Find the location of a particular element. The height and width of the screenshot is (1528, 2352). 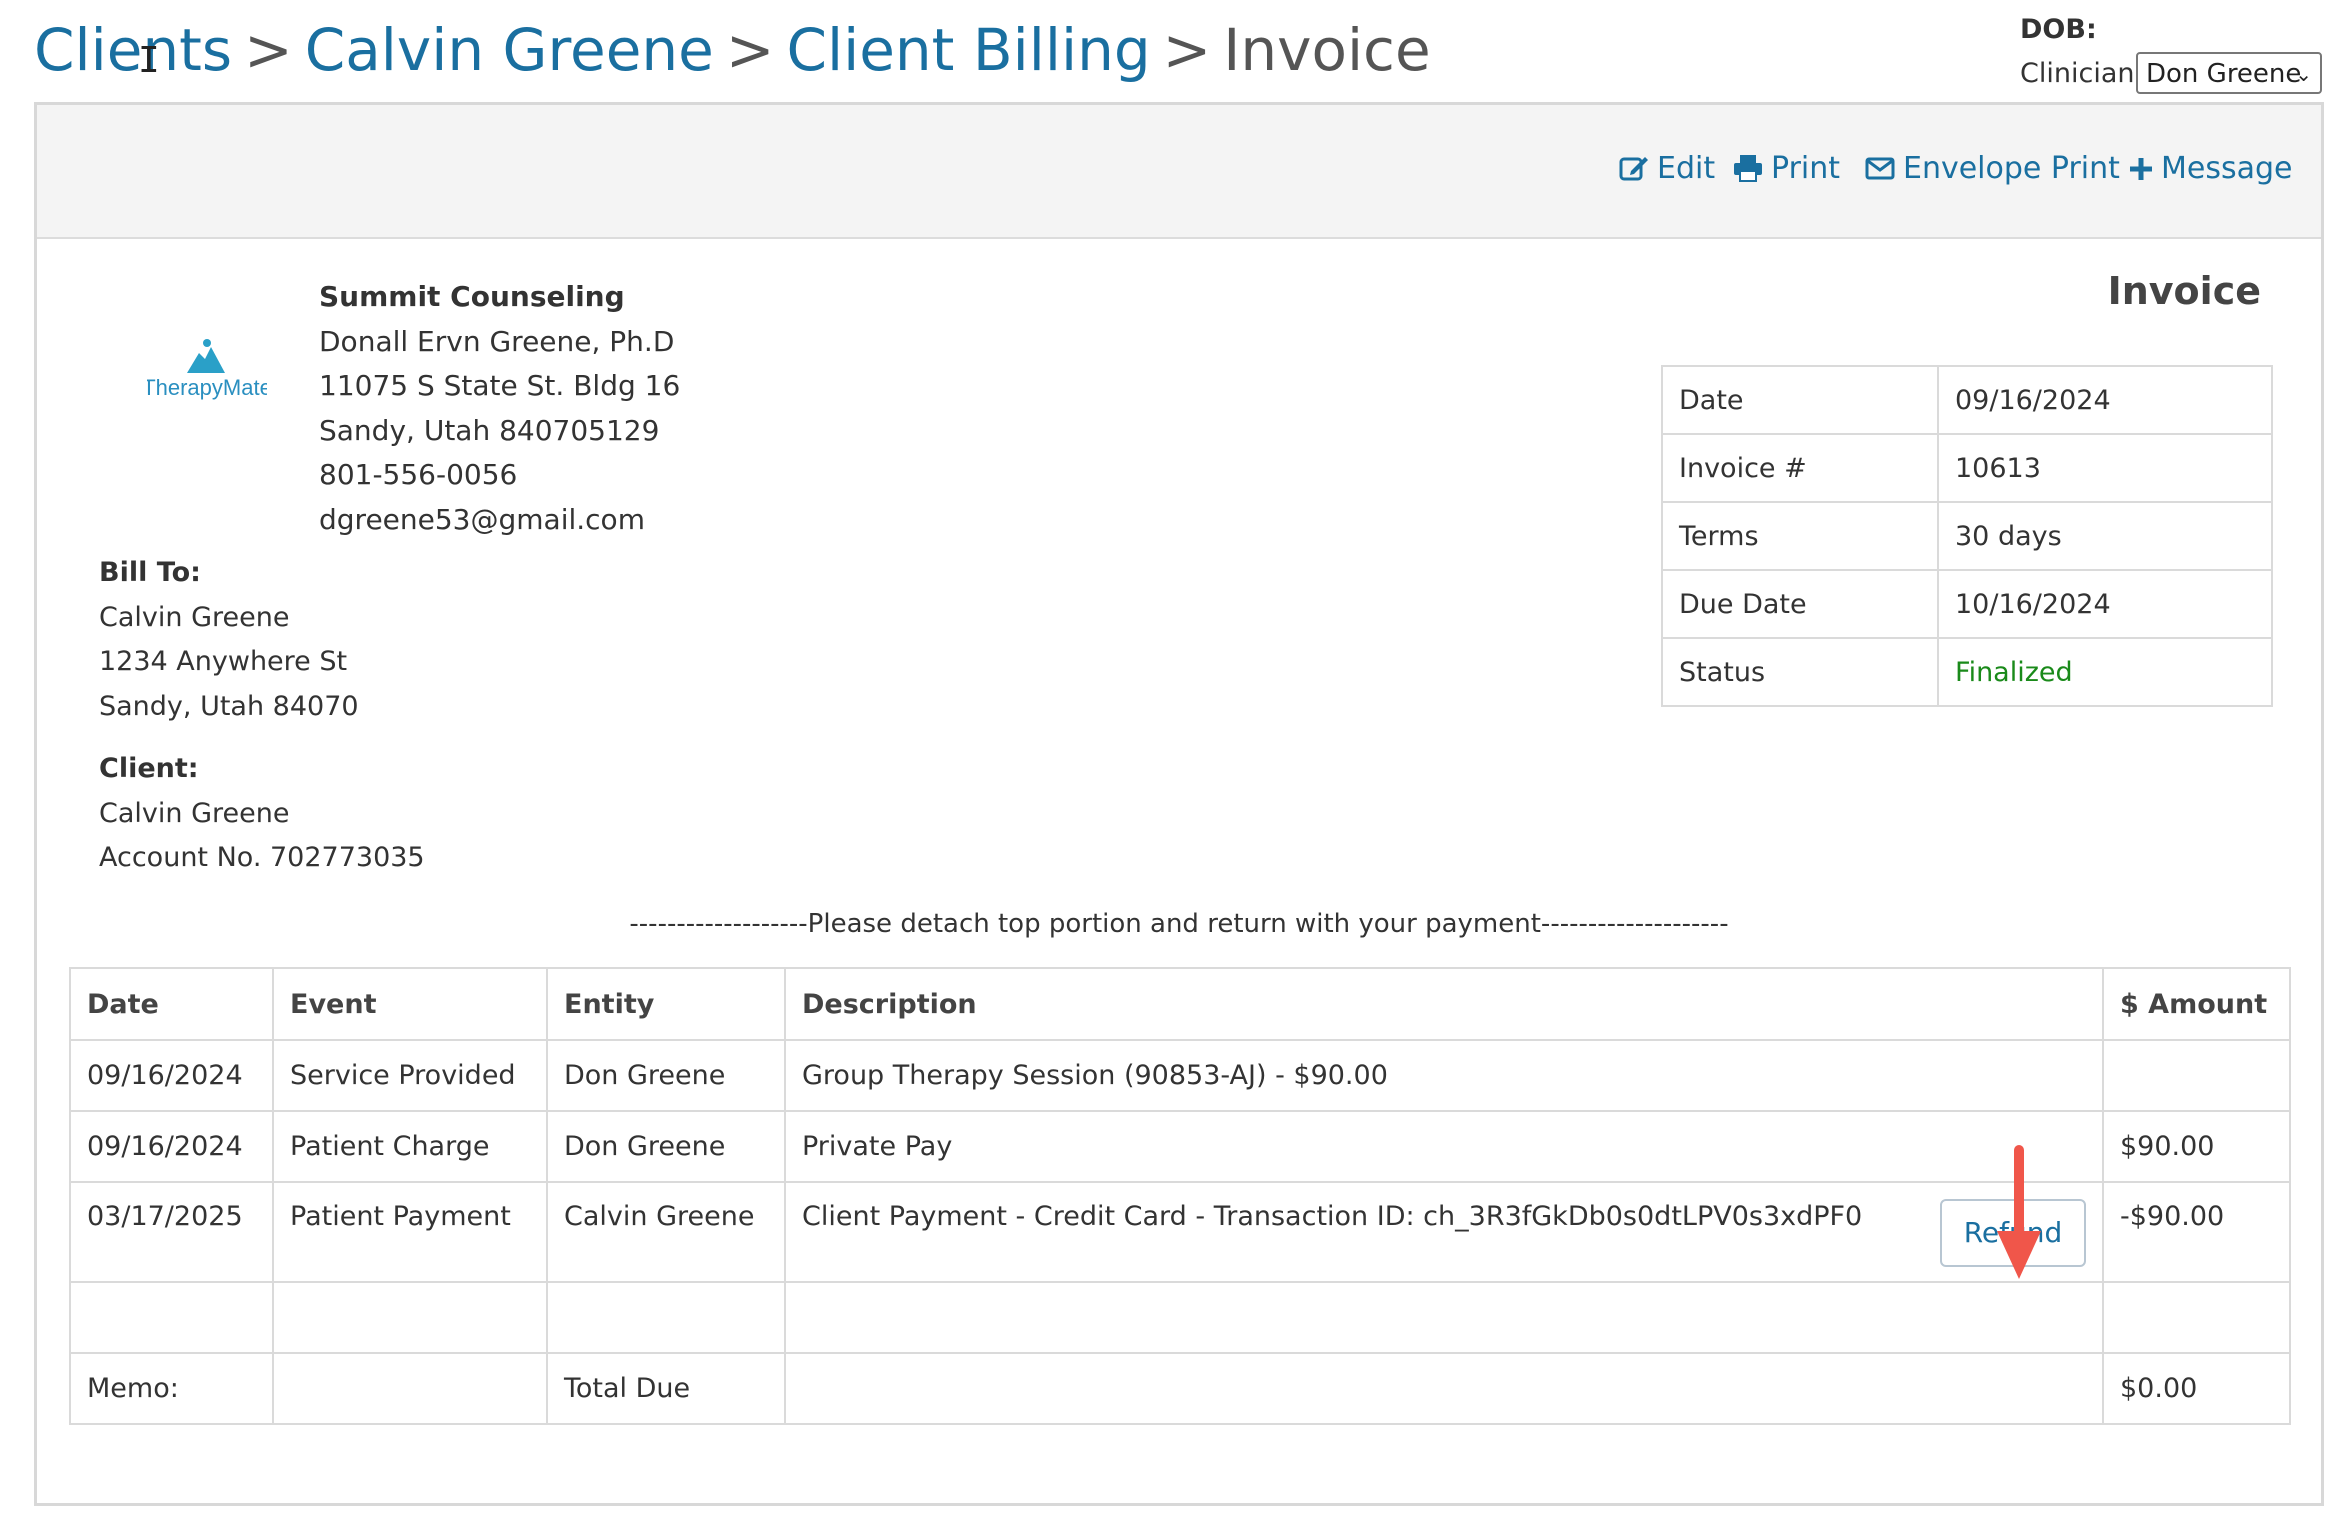

column-header-amount: $ Amount is located at coordinates (2196, 1004).